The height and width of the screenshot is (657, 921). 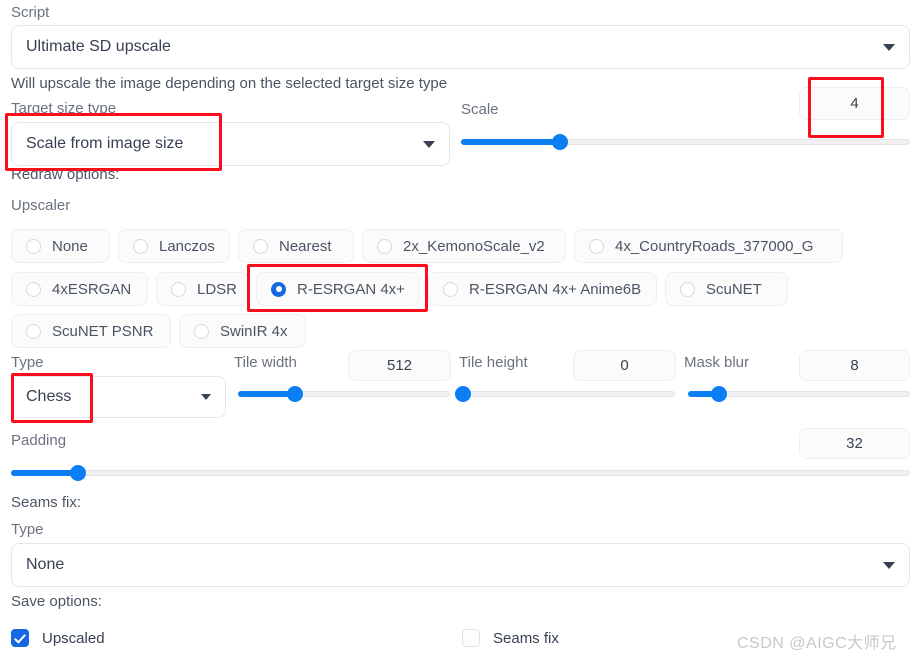 I want to click on upscaler-option-lanczos: Lanczos, so click(x=174, y=246).